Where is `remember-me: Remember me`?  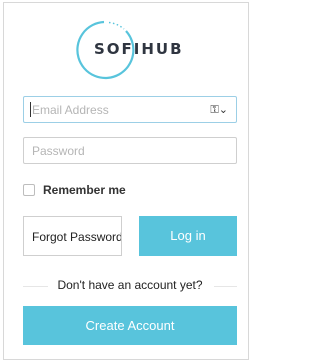
remember-me: Remember me is located at coordinates (74, 190).